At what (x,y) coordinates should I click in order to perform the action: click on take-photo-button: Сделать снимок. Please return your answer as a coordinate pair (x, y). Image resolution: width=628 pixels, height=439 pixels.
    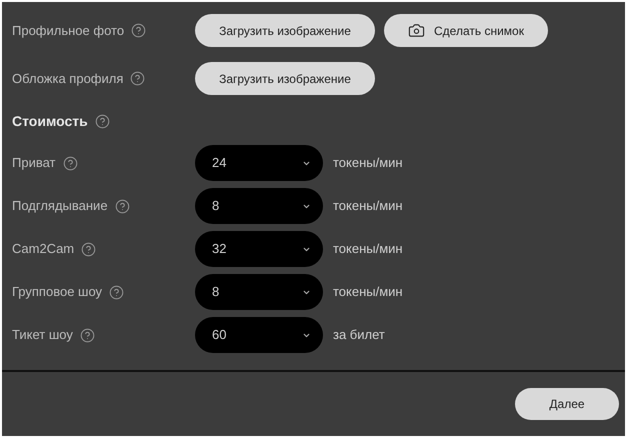
    Looking at the image, I should click on (466, 30).